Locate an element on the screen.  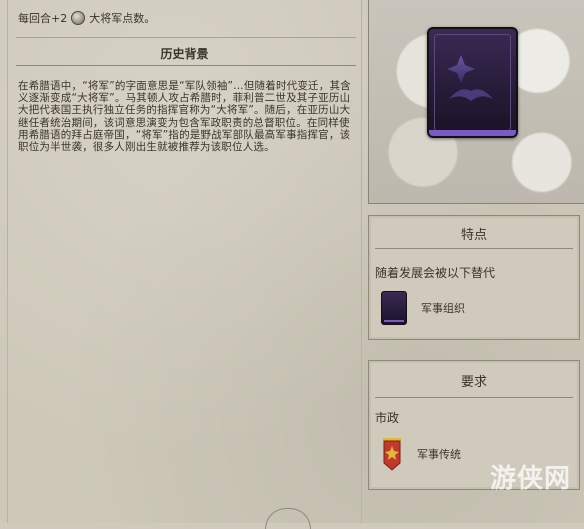
yield-prefix: 每回合+2 is located at coordinates (43, 18).